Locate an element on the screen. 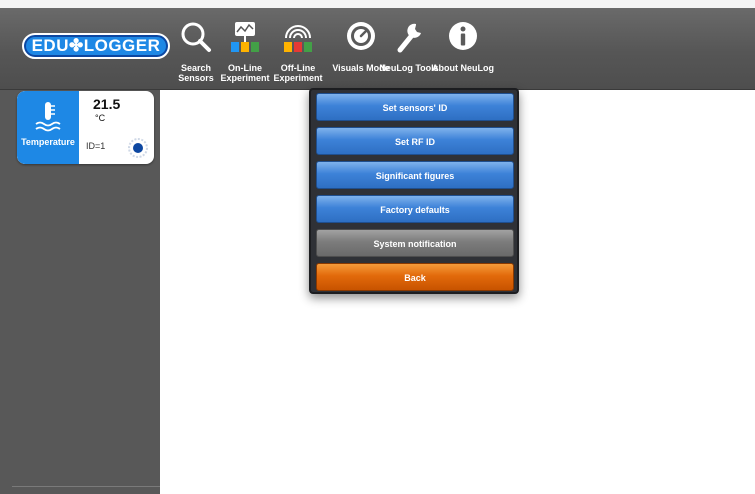  magnifier-icon is located at coordinates (196, 37).